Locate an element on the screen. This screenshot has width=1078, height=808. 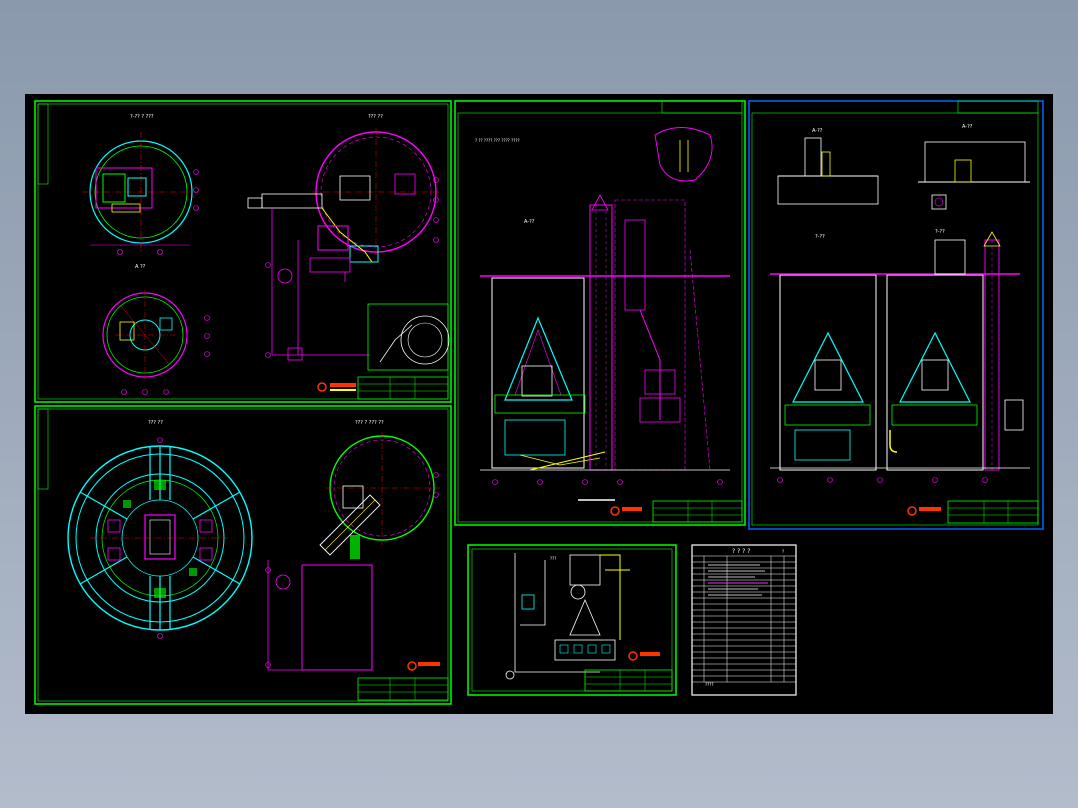
key-plan is located at coordinates (683, 154).